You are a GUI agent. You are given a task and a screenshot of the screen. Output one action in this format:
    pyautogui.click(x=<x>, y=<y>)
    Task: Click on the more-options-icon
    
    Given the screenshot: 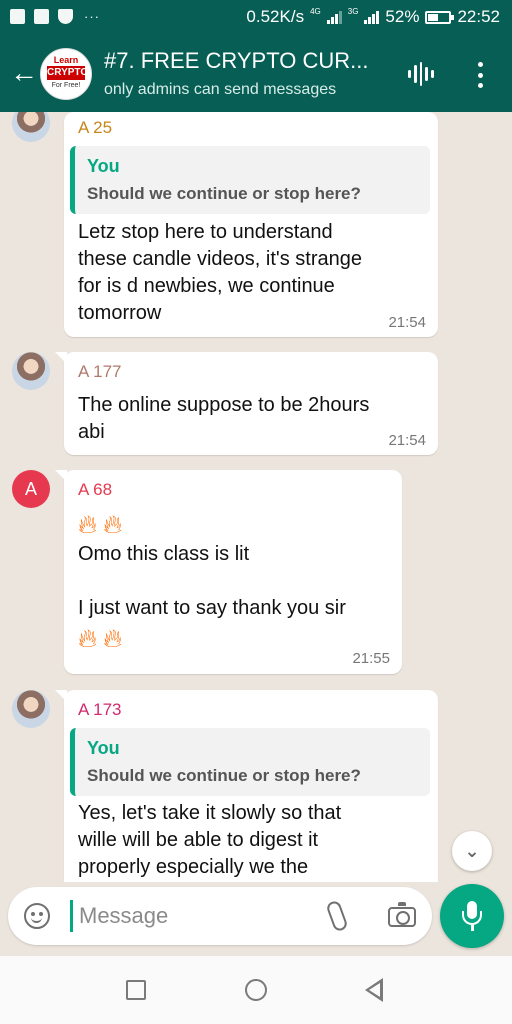 What is the action you would take?
    pyautogui.click(x=480, y=75)
    